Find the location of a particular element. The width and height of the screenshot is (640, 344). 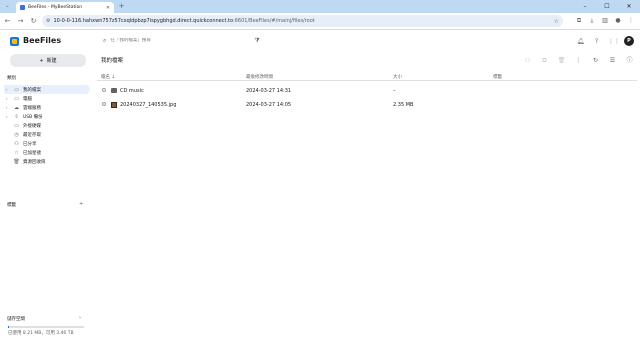

notification-icon: 🔔︎ is located at coordinates (580, 41).